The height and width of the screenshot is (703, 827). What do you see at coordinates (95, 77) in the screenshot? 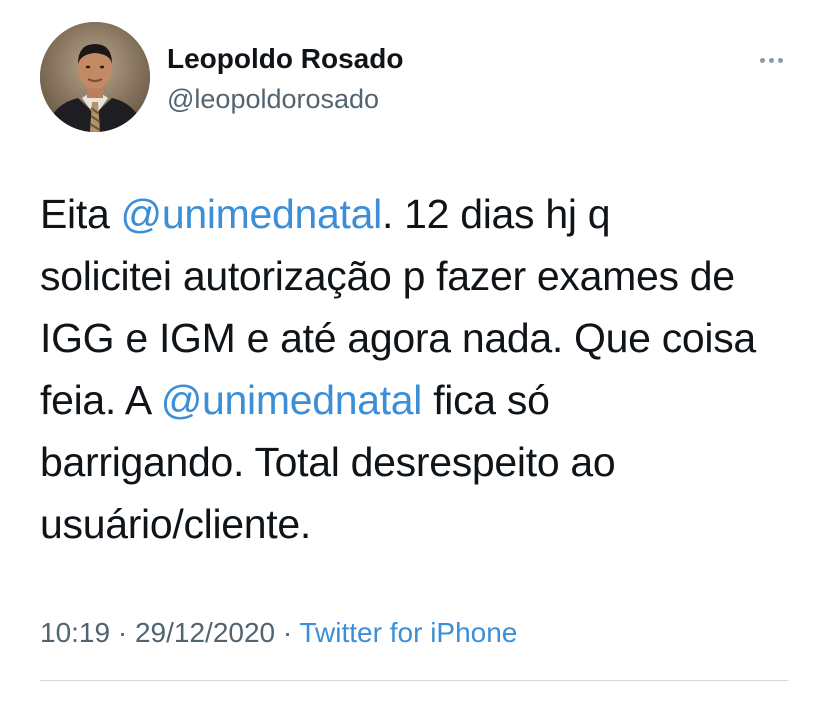
I see `avatar` at bounding box center [95, 77].